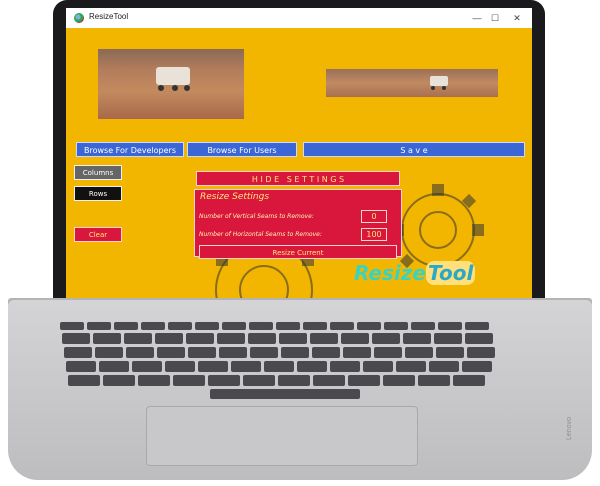 Image resolution: width=600 pixels, height=486 pixels. What do you see at coordinates (98, 193) in the screenshot?
I see `rows-button: Rows` at bounding box center [98, 193].